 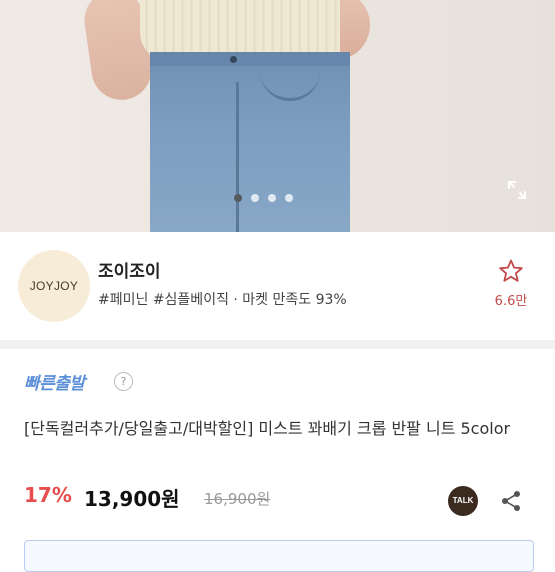 I want to click on discount-rate: 17%, so click(x=48, y=495).